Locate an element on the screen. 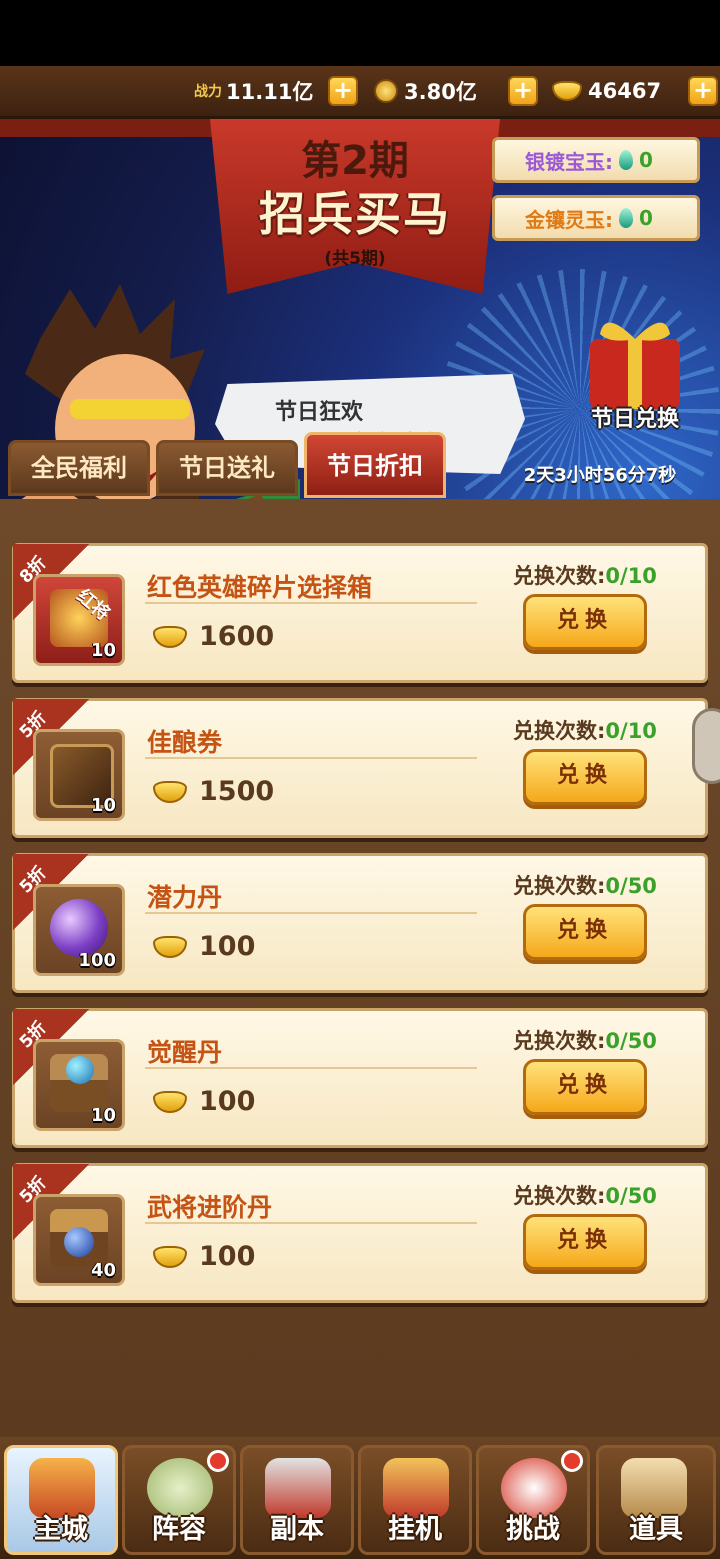 Image resolution: width=720 pixels, height=1559 pixels. nav-label: 阵容 is located at coordinates (179, 1529).